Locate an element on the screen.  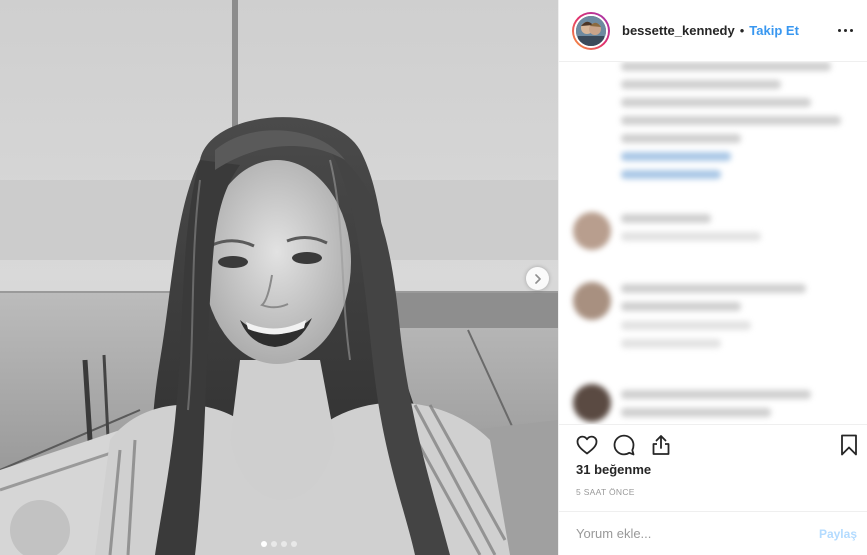
share-button is located at coordinates (661, 445).